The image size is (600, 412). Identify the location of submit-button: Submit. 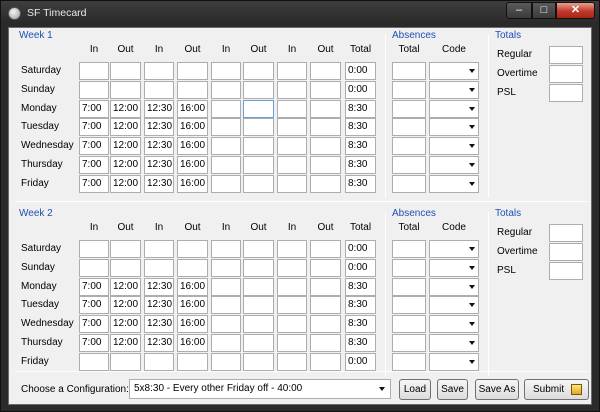
(556, 389).